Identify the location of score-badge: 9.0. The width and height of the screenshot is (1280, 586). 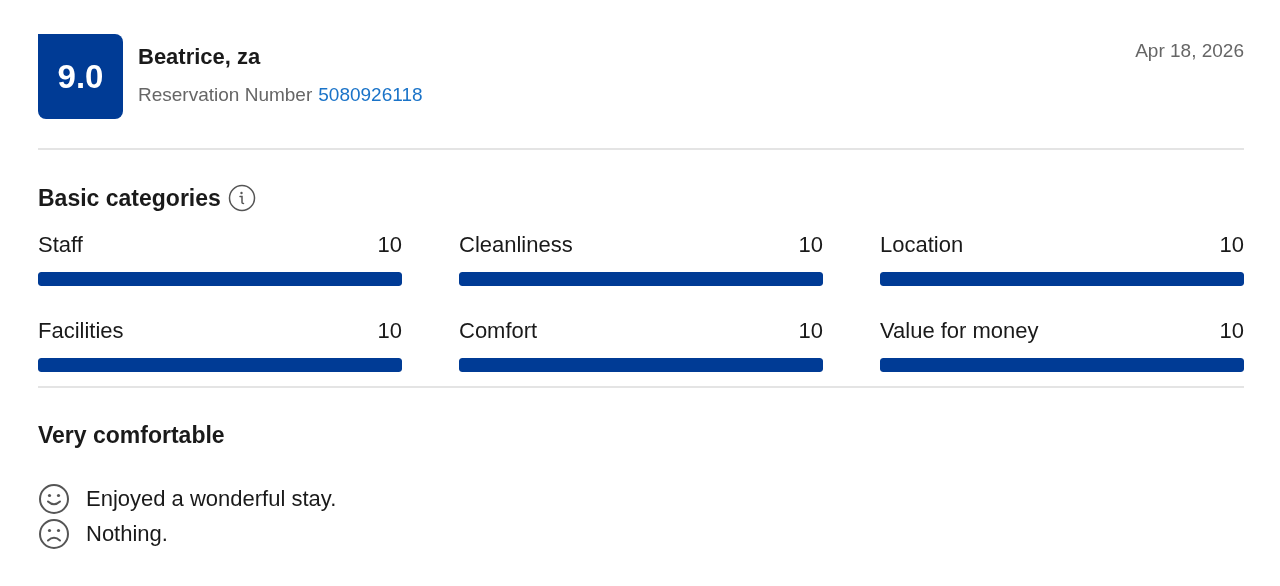
(80, 76).